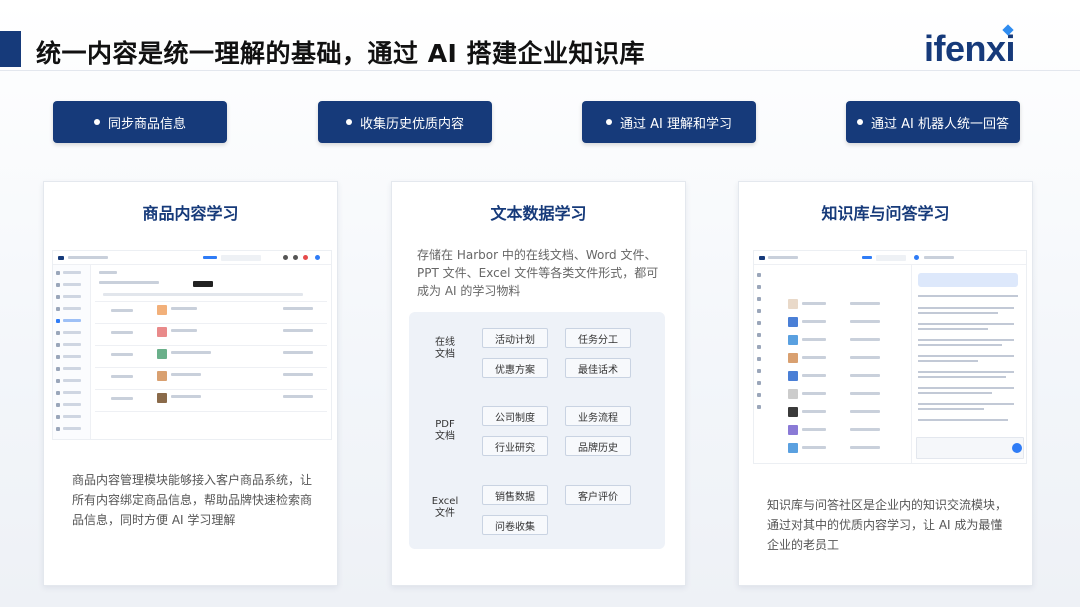 The image size is (1080, 607). I want to click on chip: 行业研究, so click(515, 446).